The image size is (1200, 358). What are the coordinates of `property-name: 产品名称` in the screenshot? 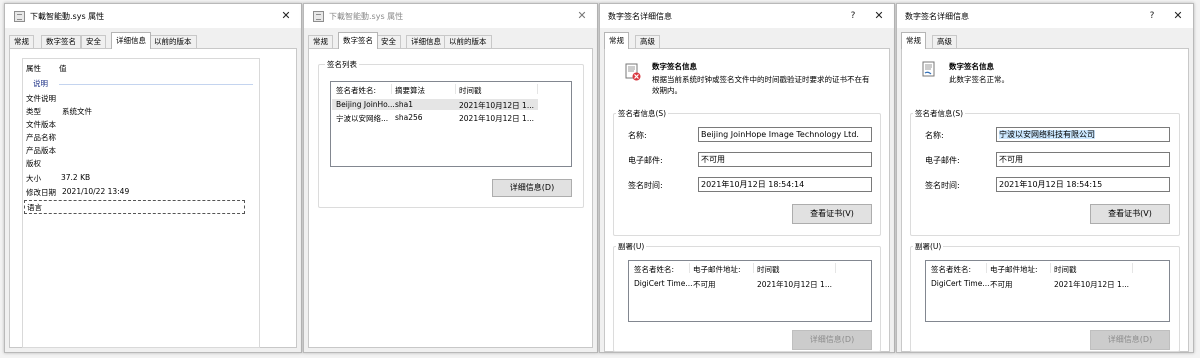 It's located at (41, 137).